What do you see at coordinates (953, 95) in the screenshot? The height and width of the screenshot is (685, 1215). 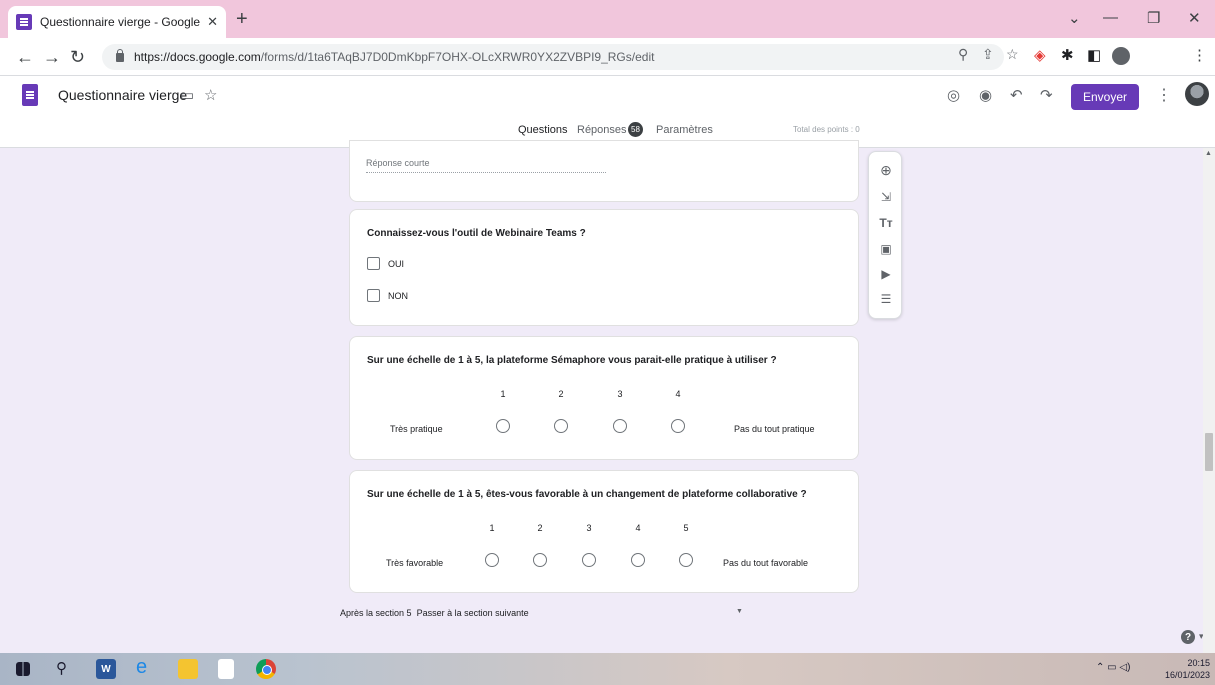 I see `palette-icon: ◎` at bounding box center [953, 95].